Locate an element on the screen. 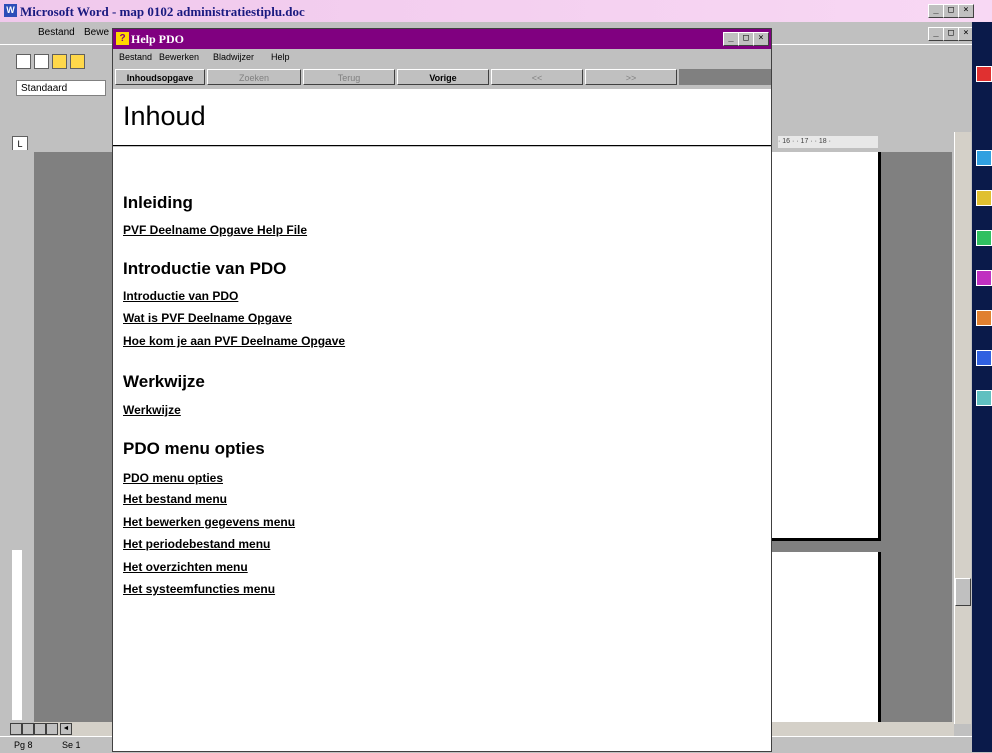 This screenshot has width=992, height=753. word-menu-bestand: Bestand is located at coordinates (56, 32).